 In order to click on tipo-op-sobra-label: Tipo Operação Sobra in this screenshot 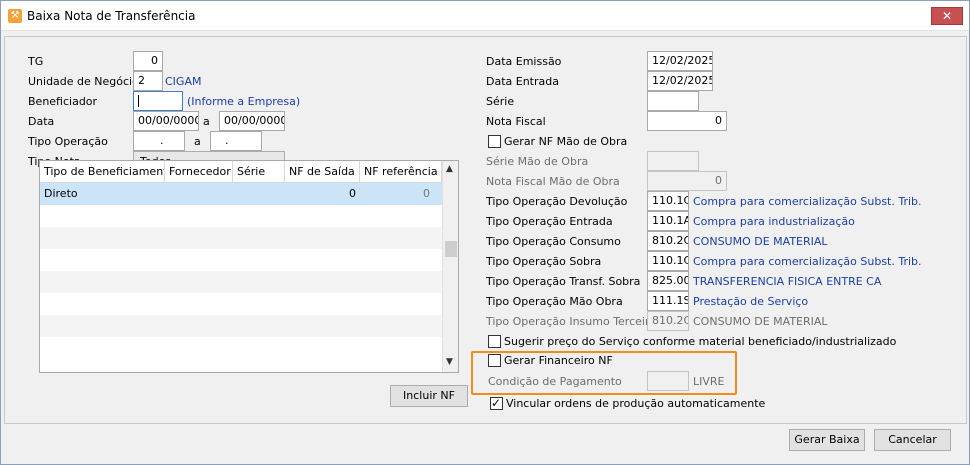, I will do `click(544, 261)`.